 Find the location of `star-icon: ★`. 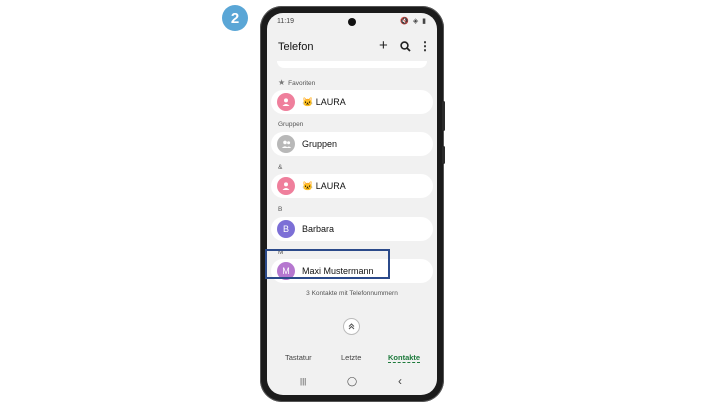

star-icon: ★ is located at coordinates (282, 82).